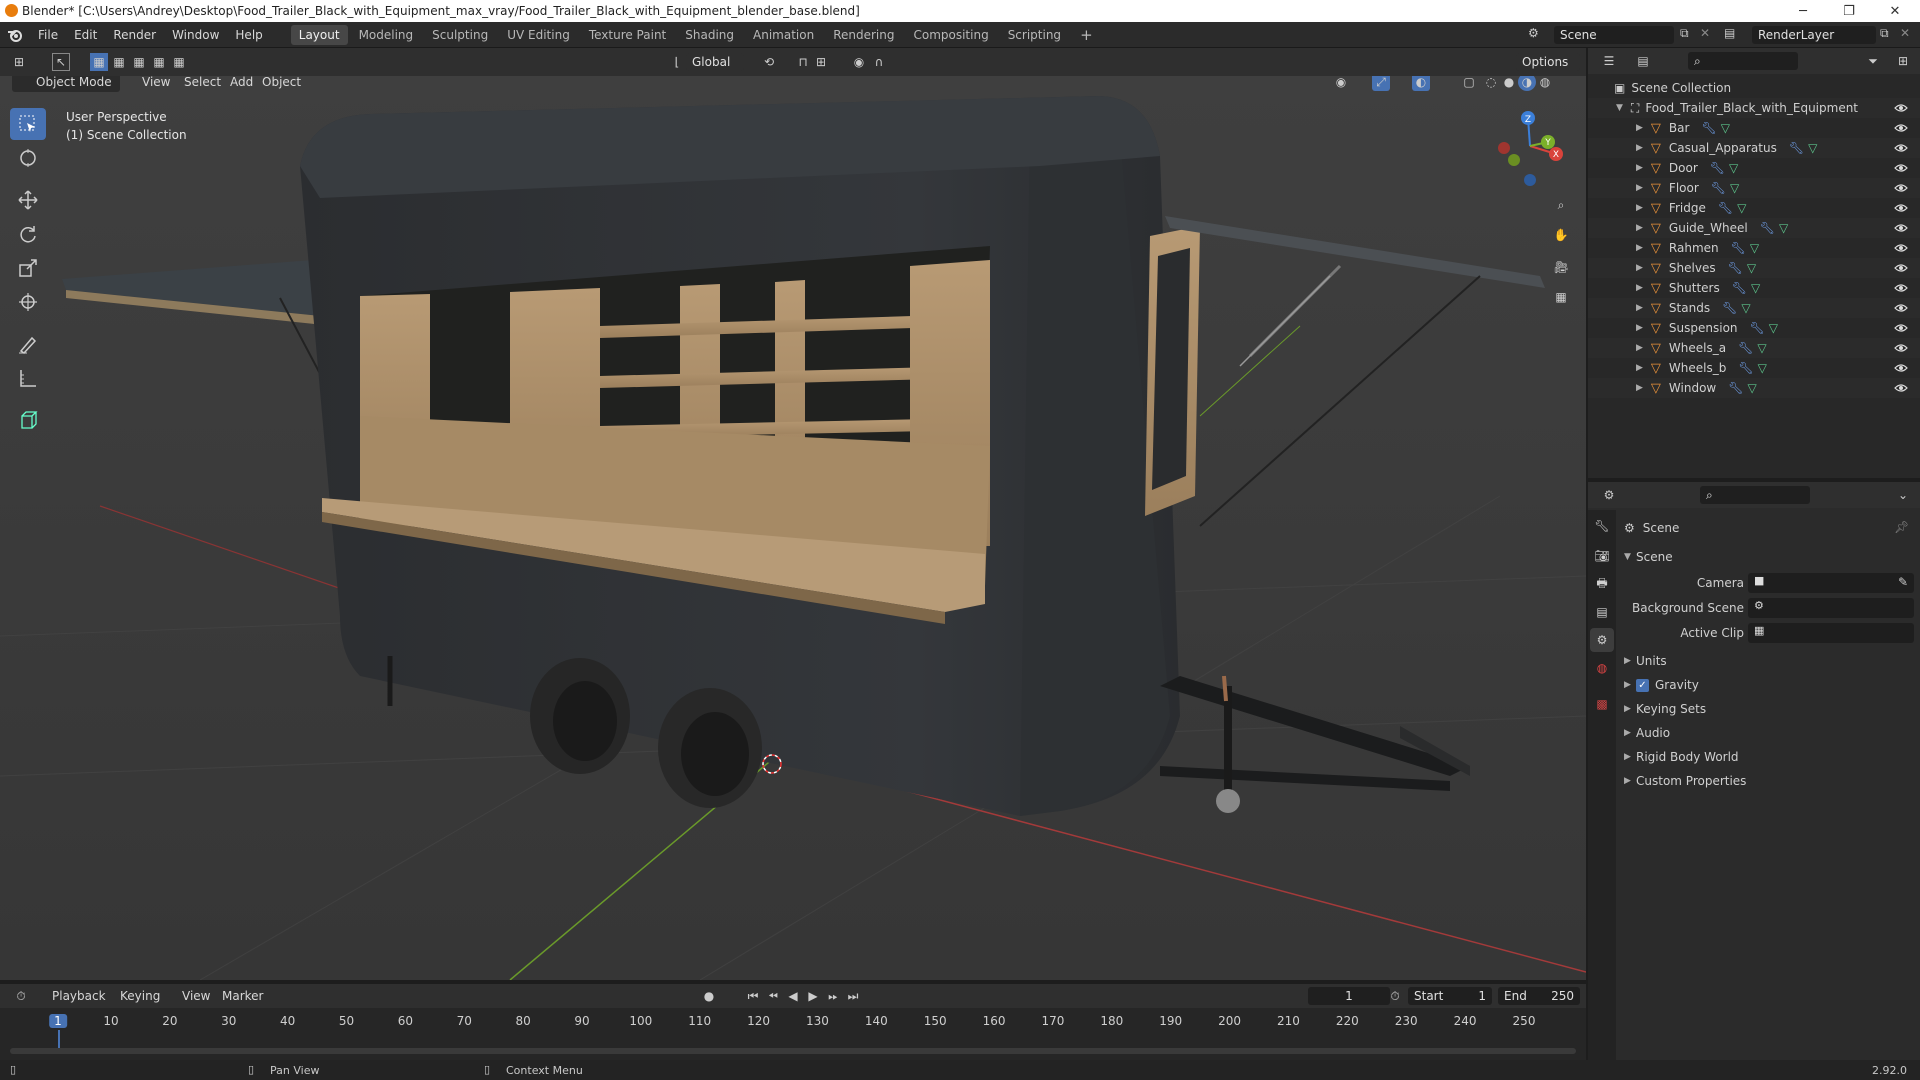  I want to click on property-value-field: ▦, so click(1831, 633).